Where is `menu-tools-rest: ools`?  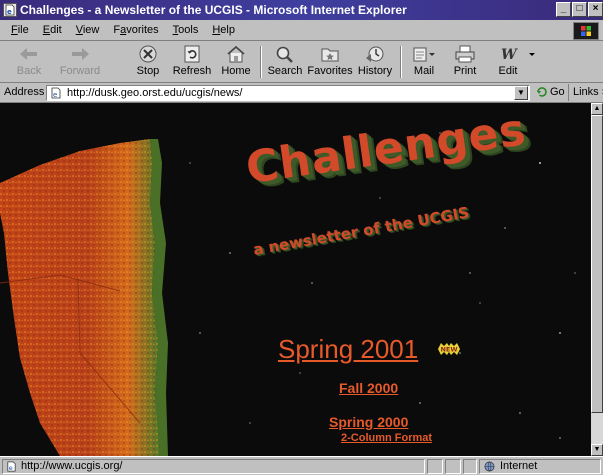 menu-tools-rest: ools is located at coordinates (188, 30).